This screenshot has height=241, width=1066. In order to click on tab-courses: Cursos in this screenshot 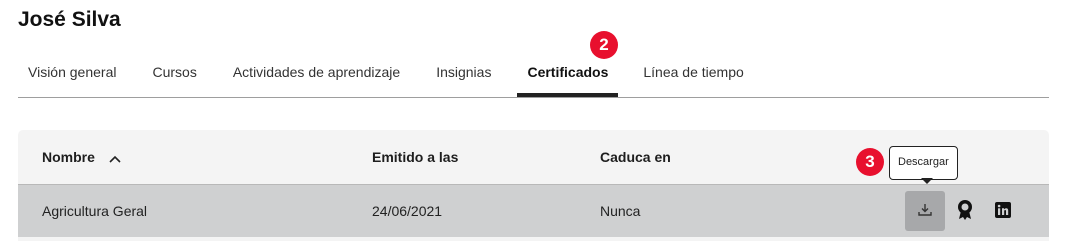, I will do `click(174, 74)`.